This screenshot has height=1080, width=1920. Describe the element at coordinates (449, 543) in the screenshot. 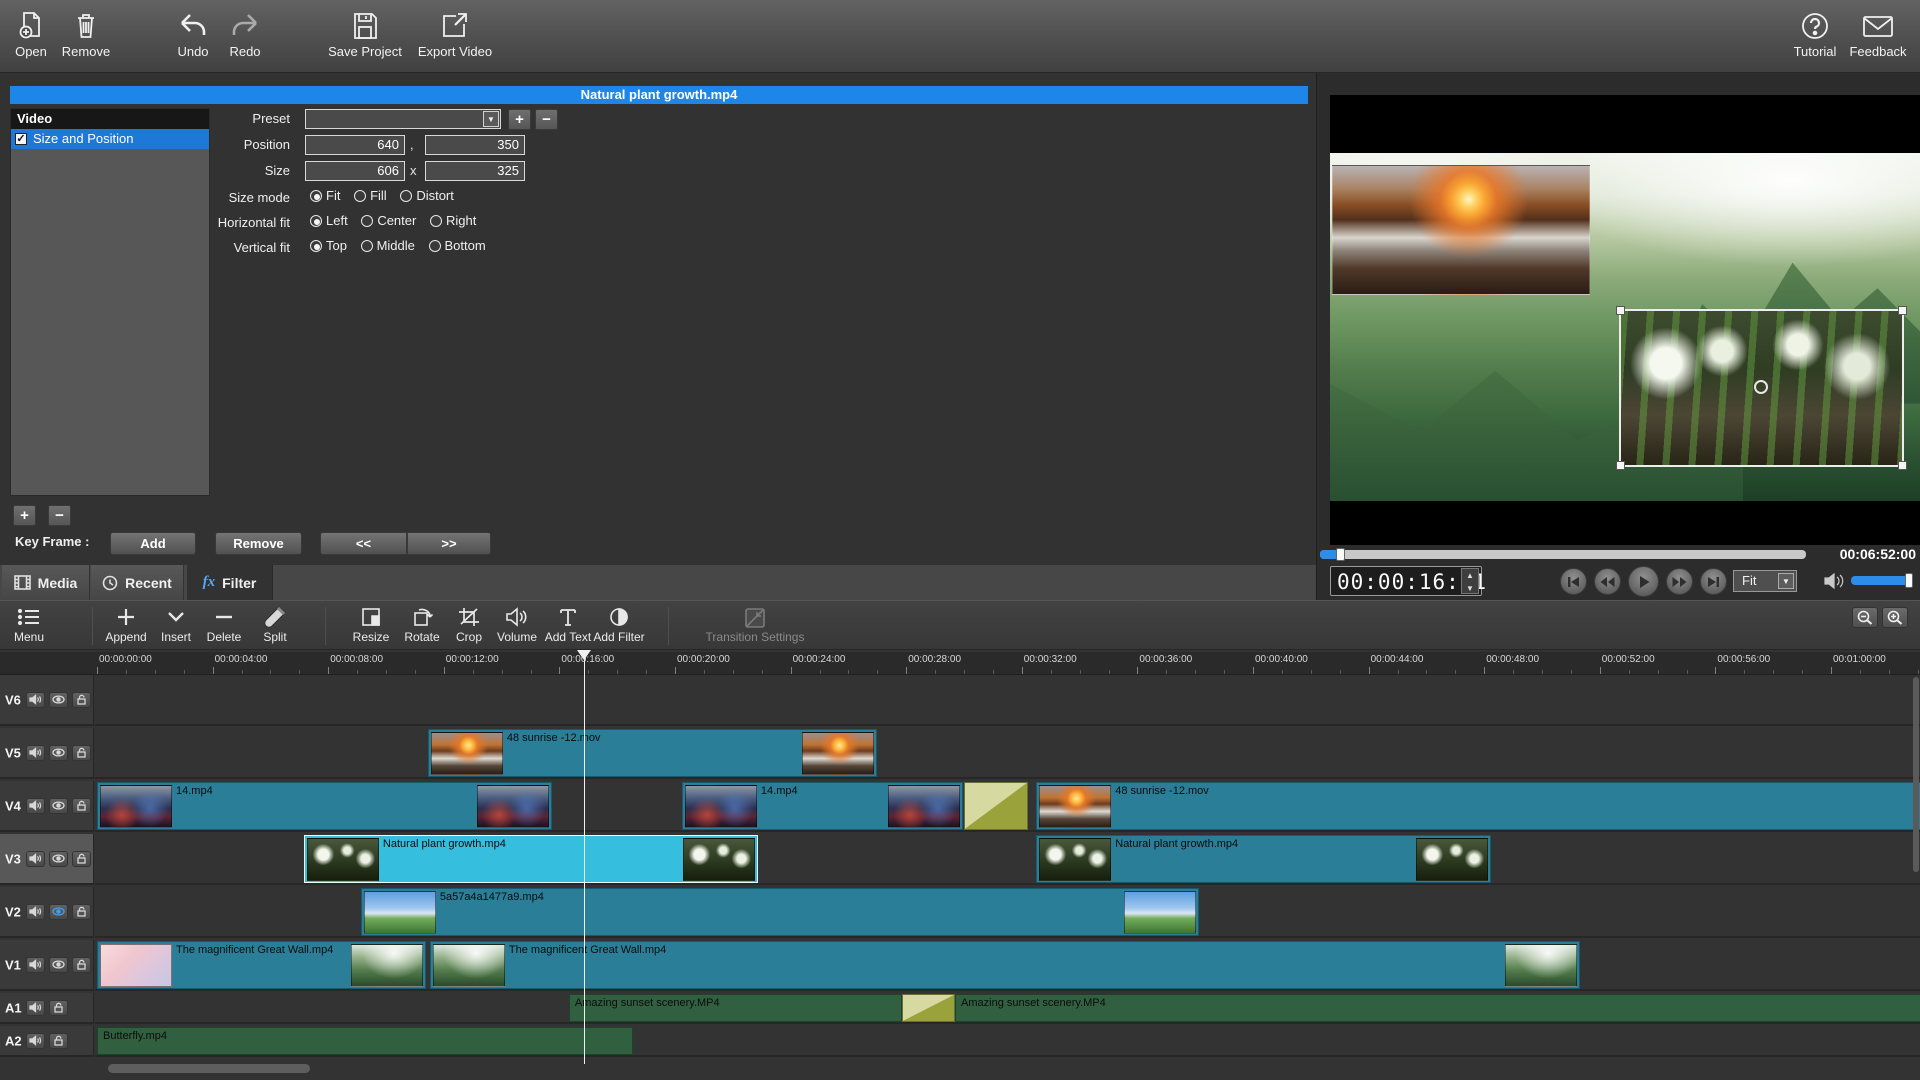

I see `keyframe-next-button: >>` at that location.